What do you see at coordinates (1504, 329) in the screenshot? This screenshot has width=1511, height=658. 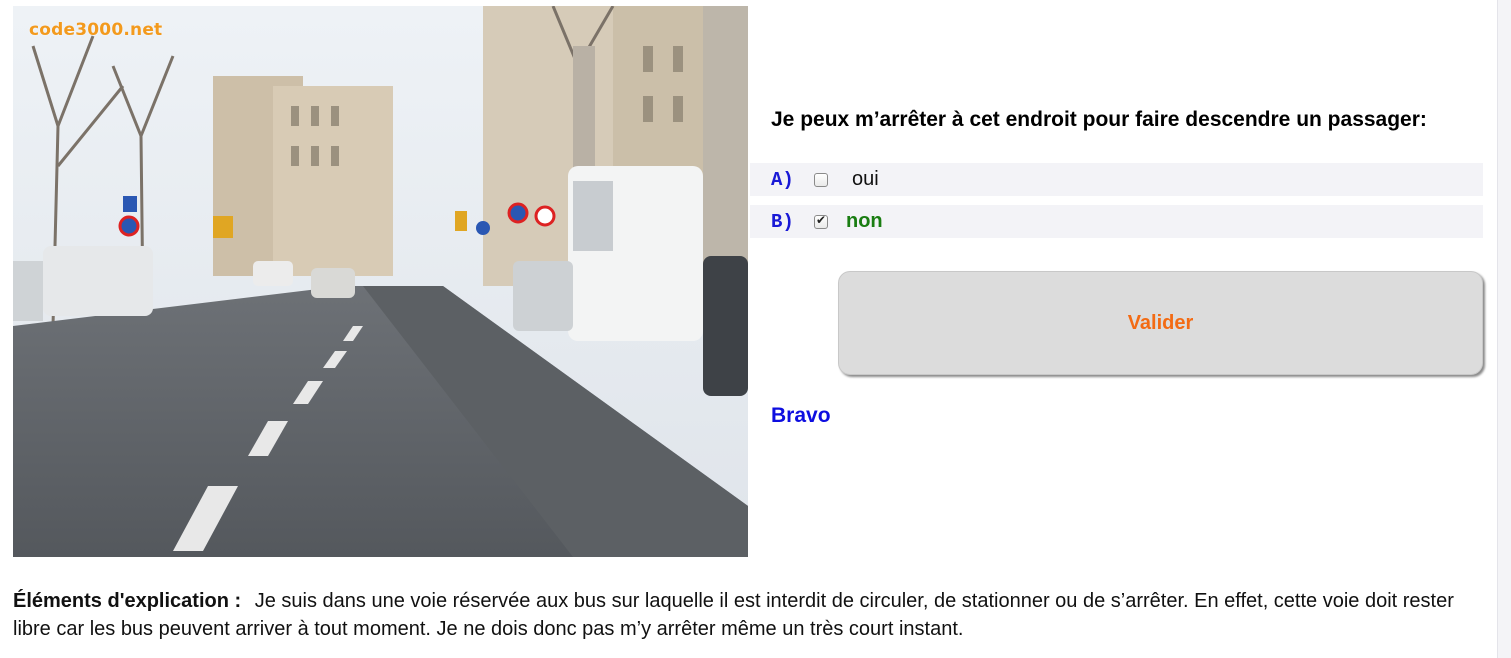 I see `page-scrollbar` at bounding box center [1504, 329].